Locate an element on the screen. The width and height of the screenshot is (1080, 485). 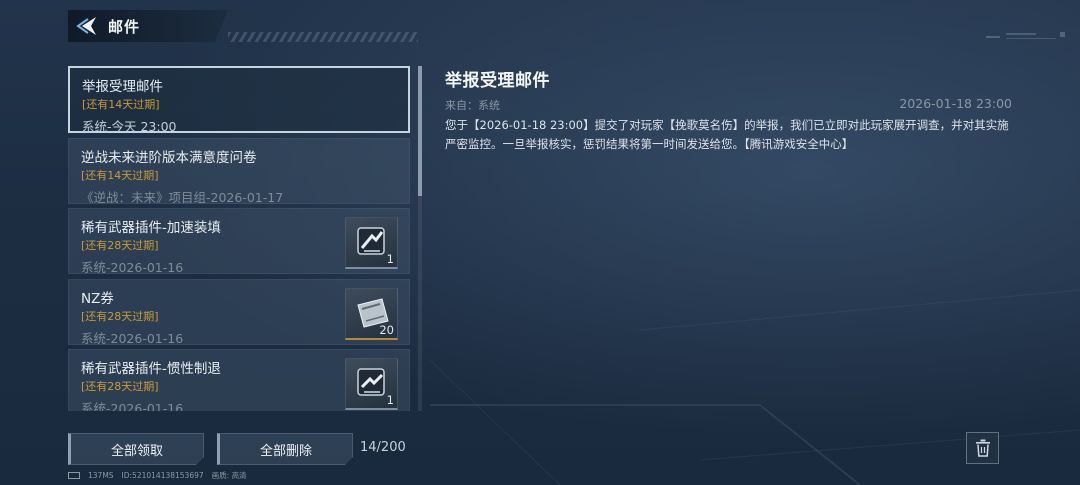
mail-list-scrollbar is located at coordinates (420, 238).